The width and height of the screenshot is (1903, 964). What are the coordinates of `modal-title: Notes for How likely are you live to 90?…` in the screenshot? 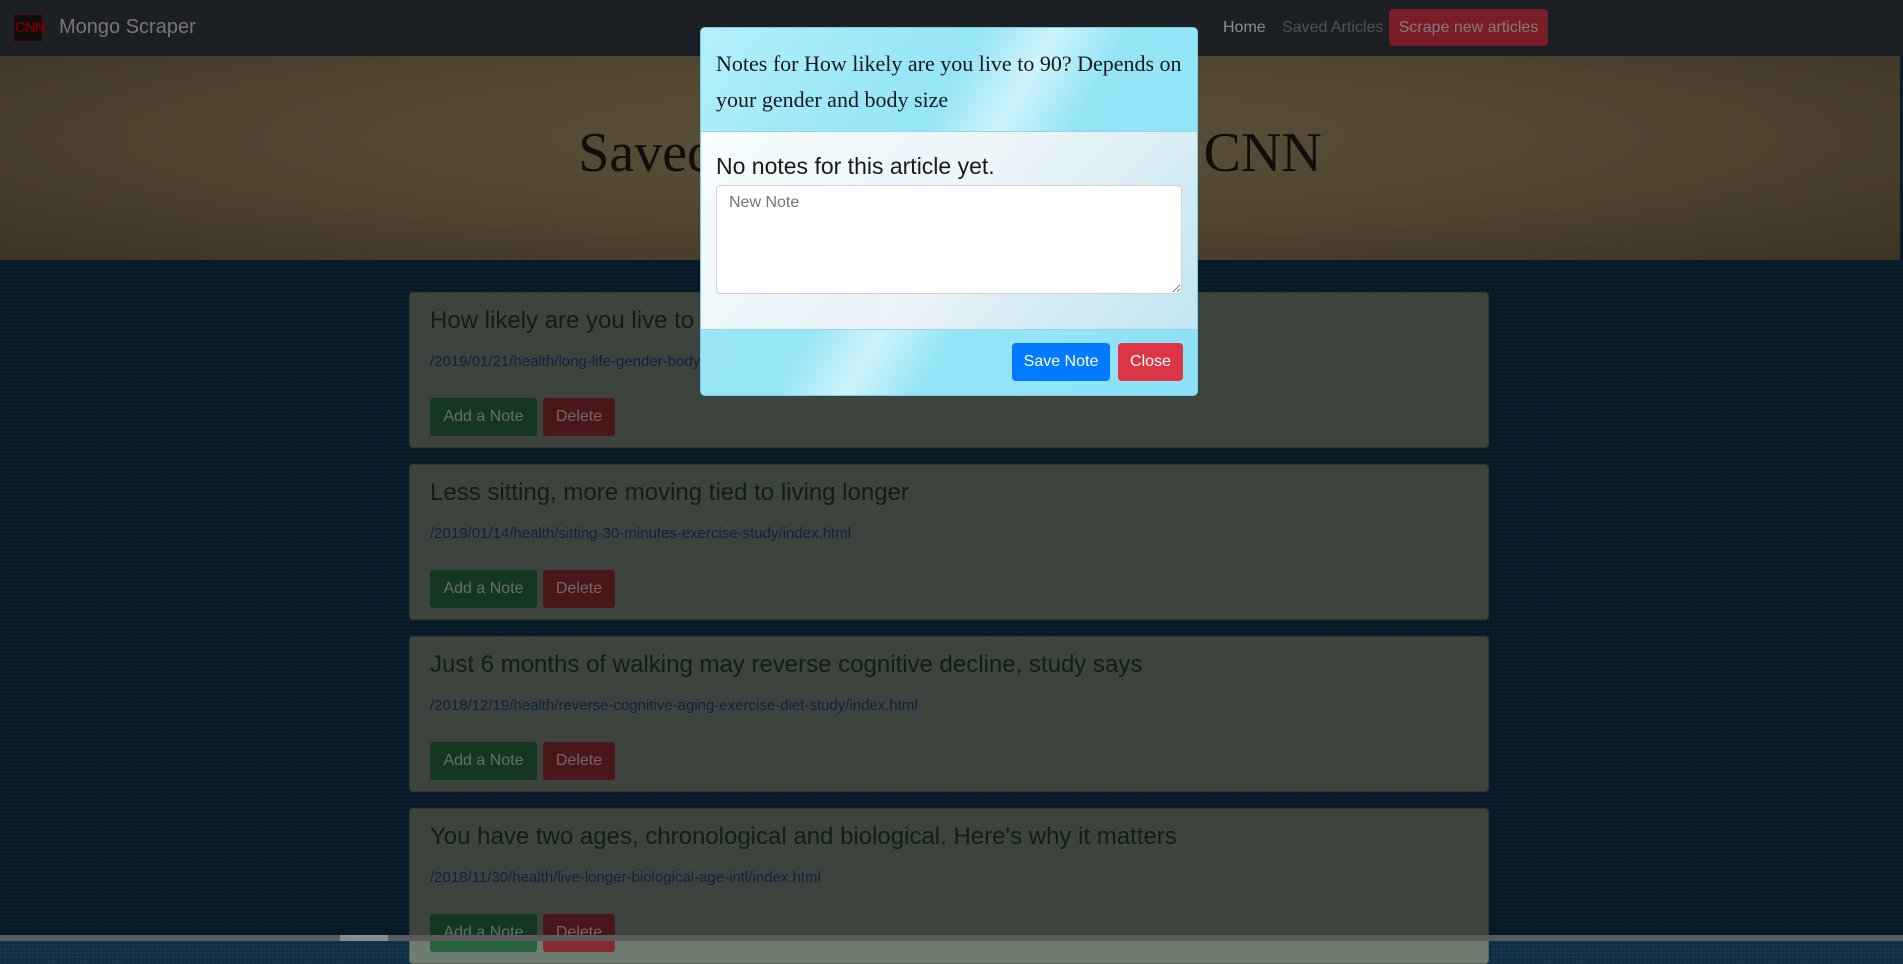 It's located at (949, 81).